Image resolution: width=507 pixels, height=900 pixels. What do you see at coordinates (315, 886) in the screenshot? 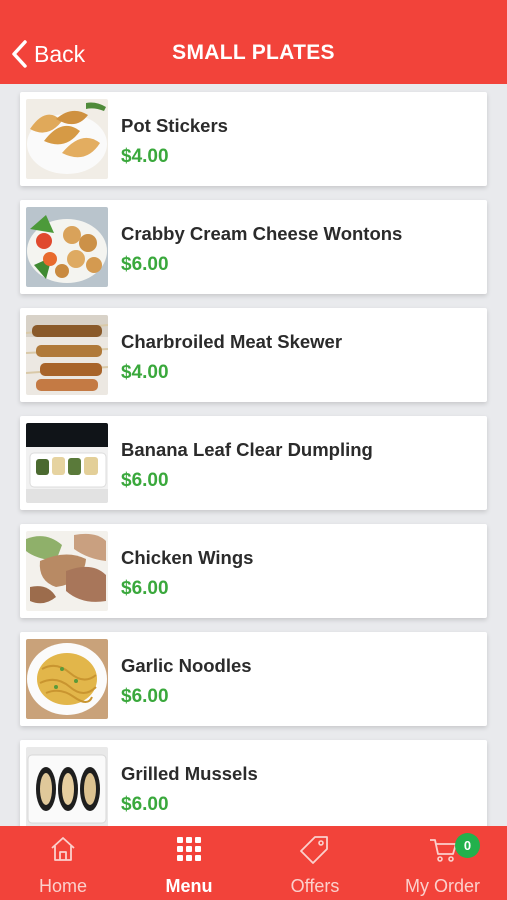
I see `tab-label: Offers` at bounding box center [315, 886].